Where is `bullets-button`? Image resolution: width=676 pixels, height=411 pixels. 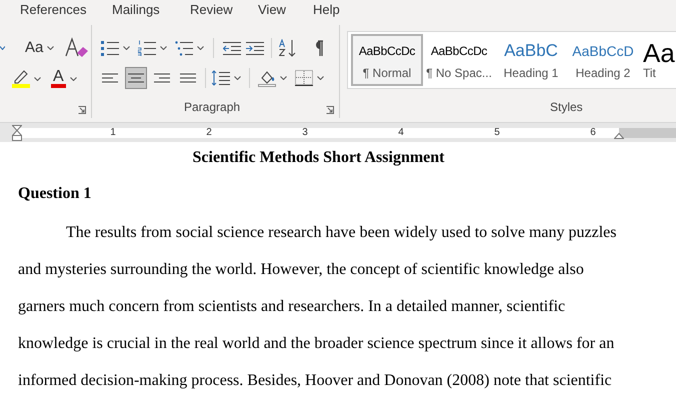
bullets-button is located at coordinates (115, 48).